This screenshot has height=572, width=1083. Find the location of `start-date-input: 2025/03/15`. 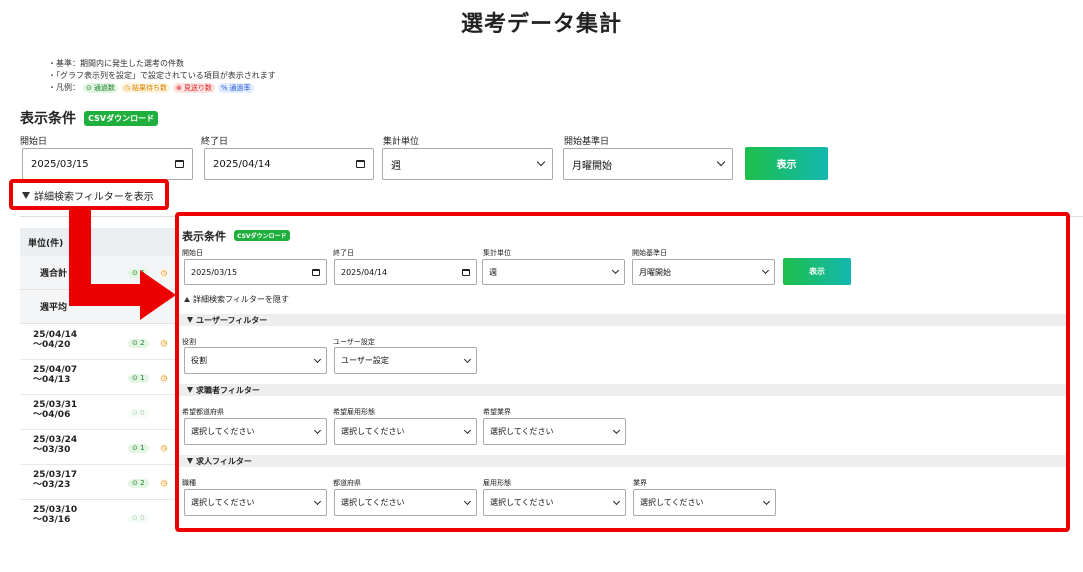

start-date-input: 2025/03/15 is located at coordinates (107, 164).